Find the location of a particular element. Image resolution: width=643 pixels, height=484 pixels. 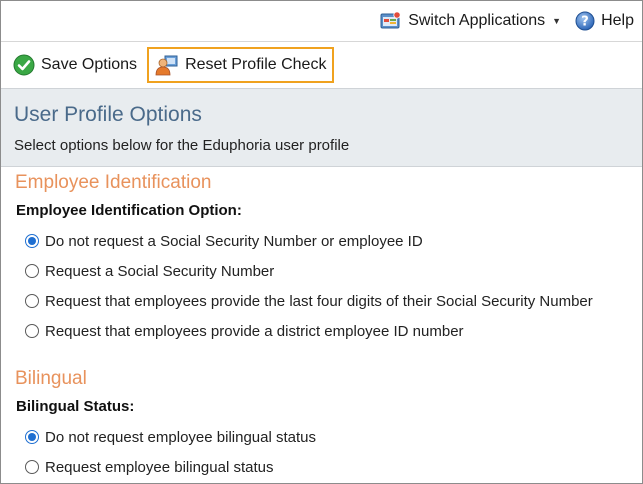

reset-profile-check-button: Reset Profile Check is located at coordinates (241, 65).